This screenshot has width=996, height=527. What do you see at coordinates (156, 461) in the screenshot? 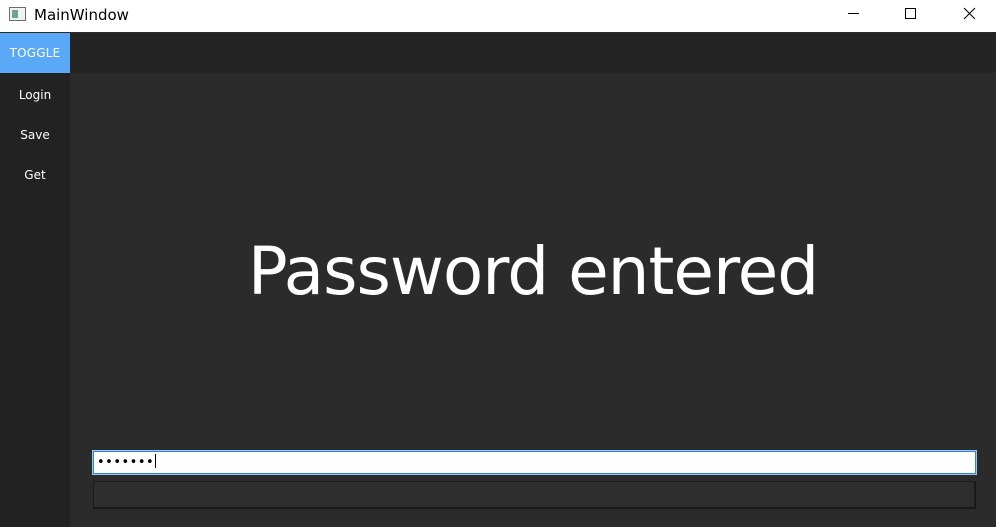
I see `text-caret` at bounding box center [156, 461].